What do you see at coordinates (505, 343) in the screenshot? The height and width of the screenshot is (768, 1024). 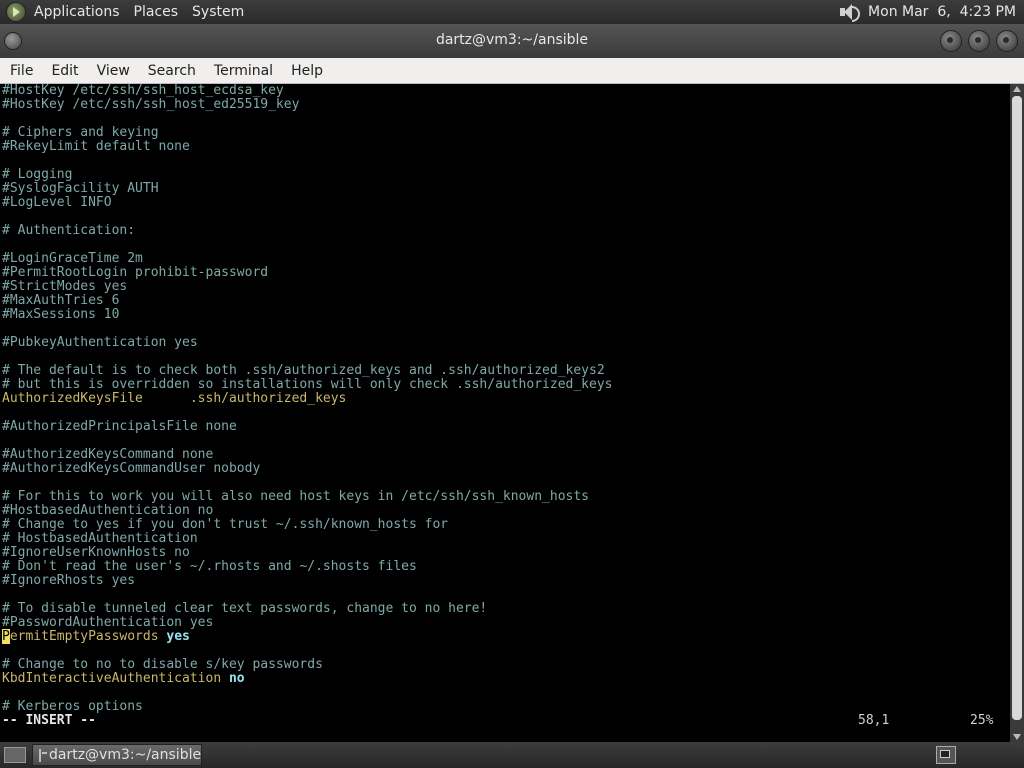 I see `terminal-line: #PubkeyAuthentication yes` at bounding box center [505, 343].